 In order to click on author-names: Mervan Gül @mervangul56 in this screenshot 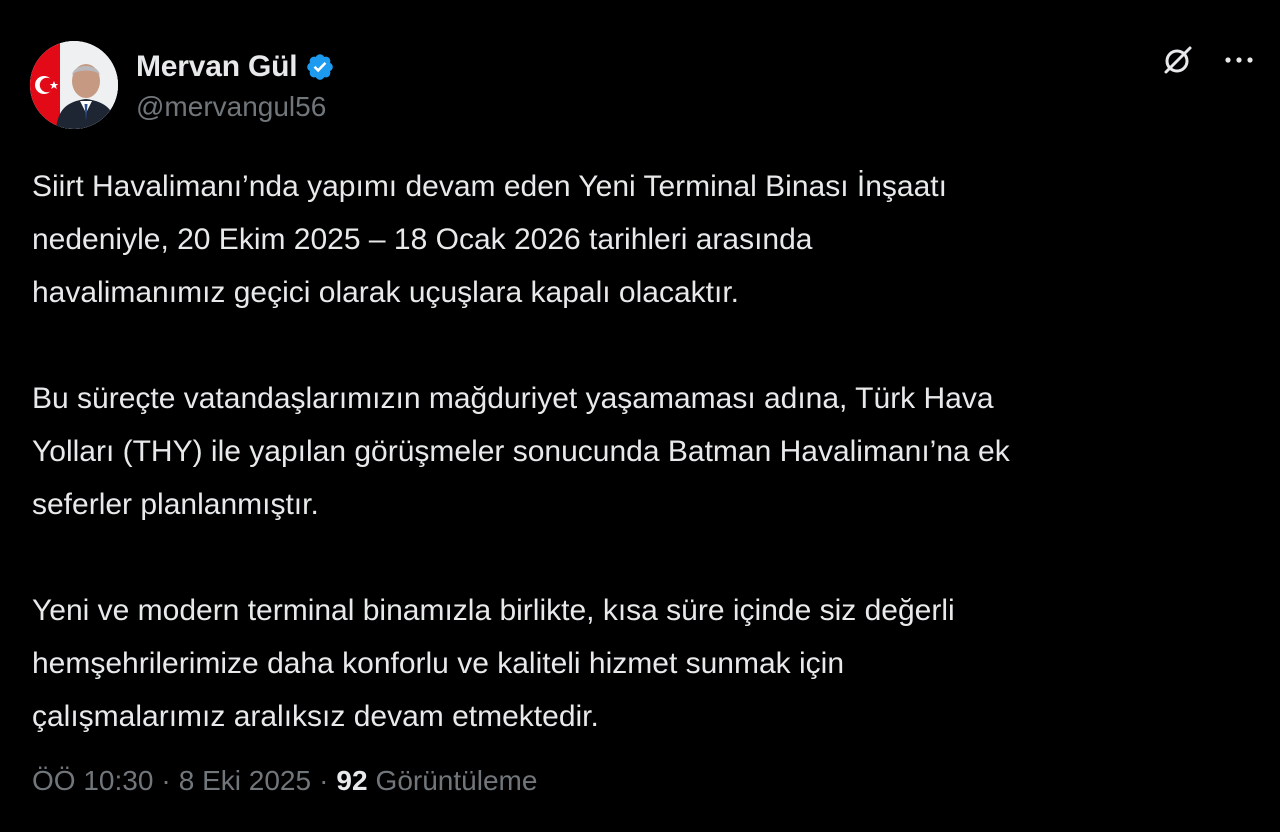, I will do `click(235, 85)`.